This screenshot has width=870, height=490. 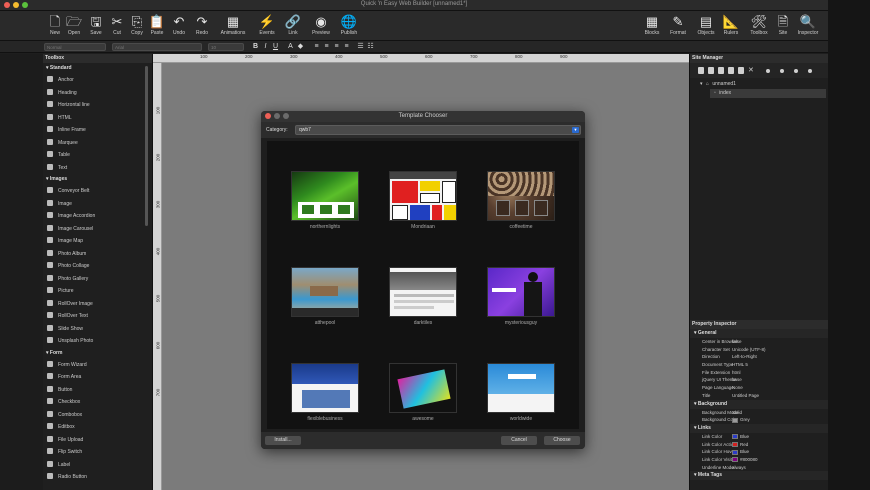 I want to click on inspector-button: 🔍 Inspector, so click(x=808, y=27).